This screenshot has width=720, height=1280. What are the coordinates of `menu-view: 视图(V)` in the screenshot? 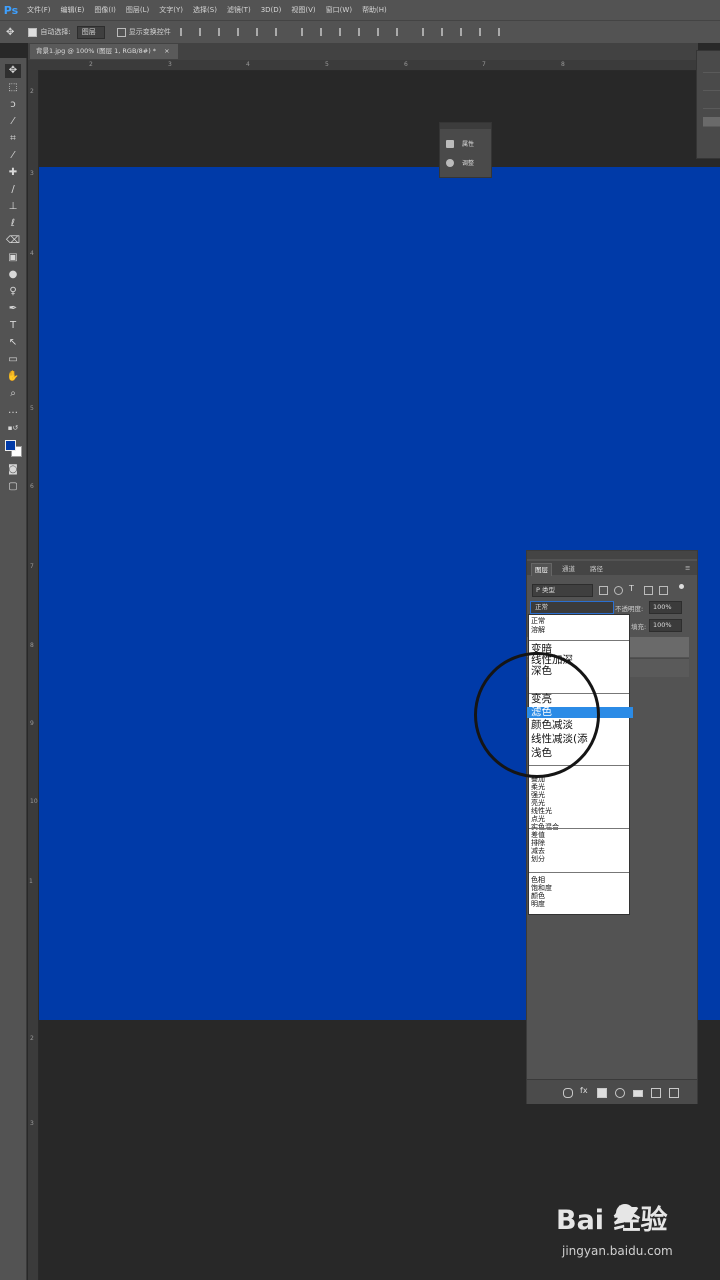 It's located at (303, 10).